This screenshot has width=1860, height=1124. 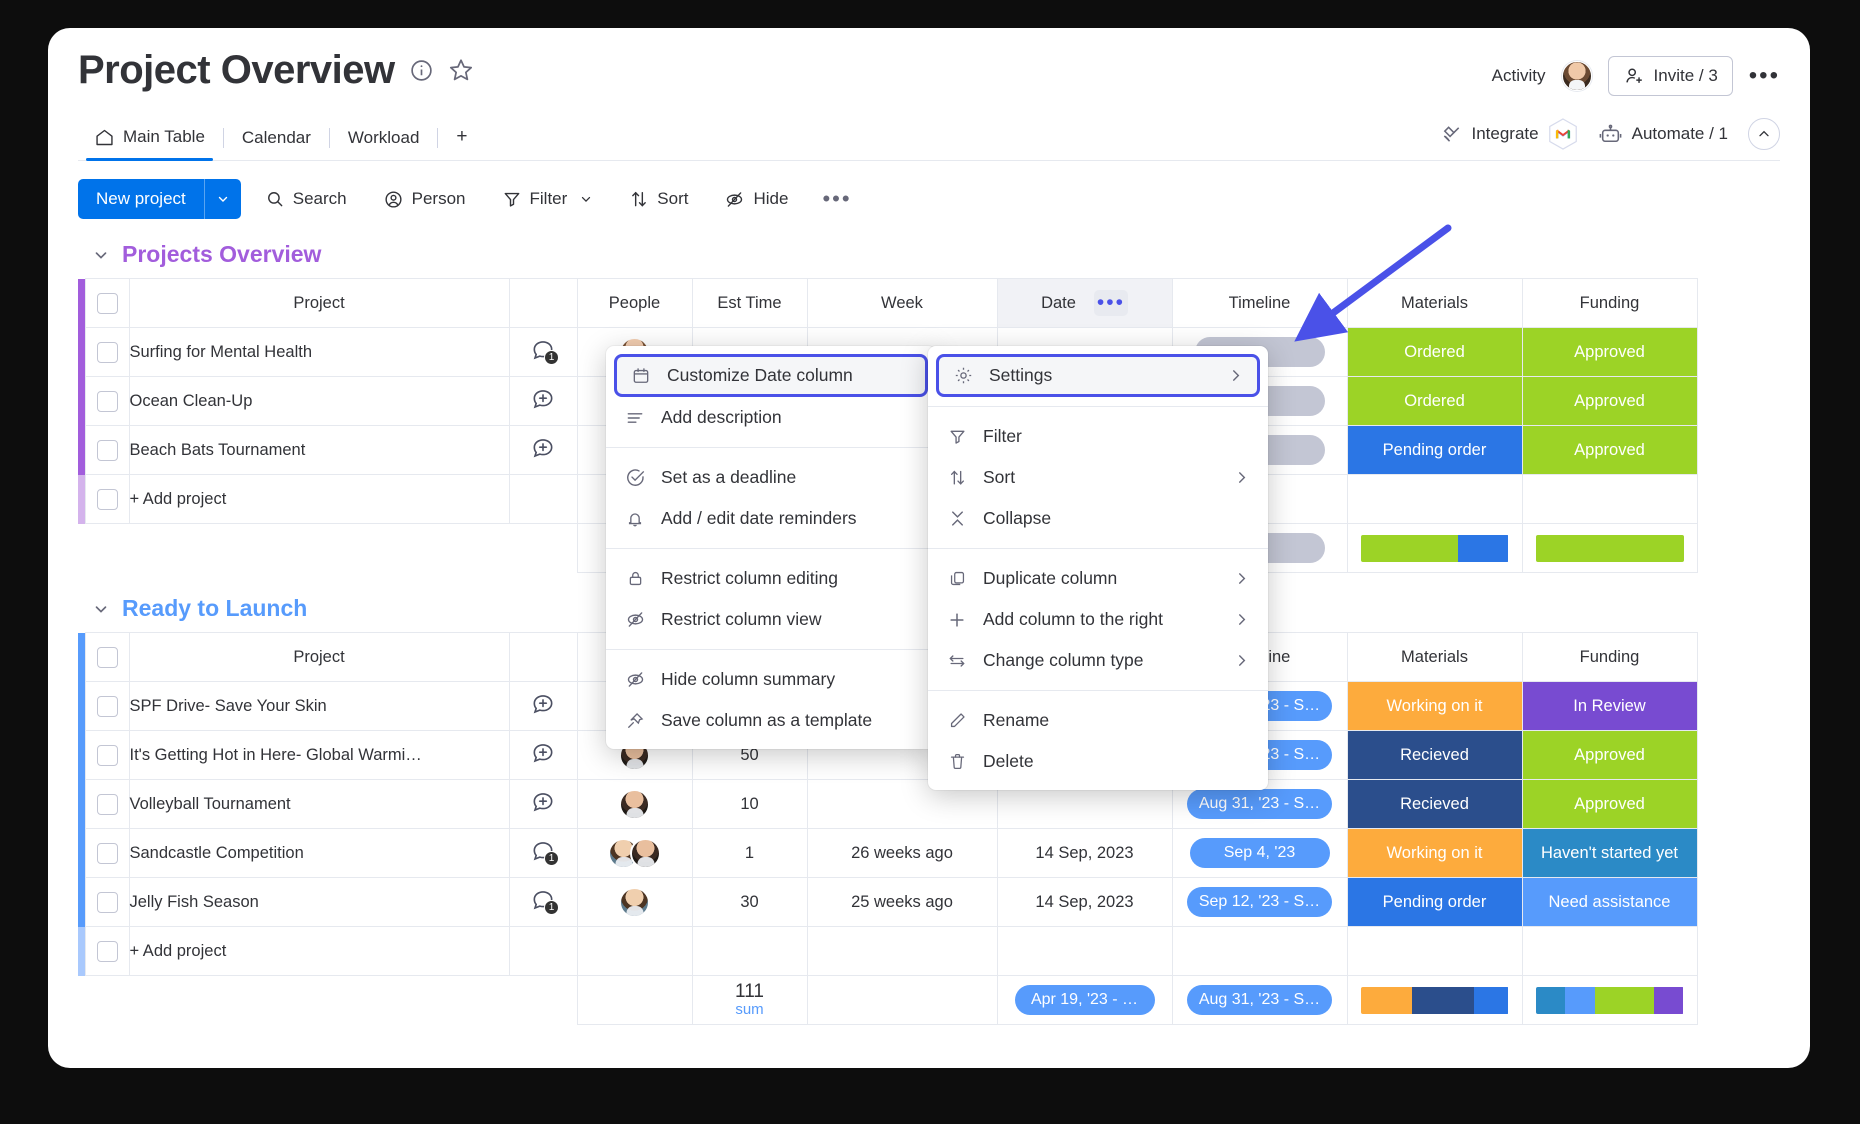 What do you see at coordinates (1098, 619) in the screenshot?
I see `menu-item-add-column-right: Add column to the right` at bounding box center [1098, 619].